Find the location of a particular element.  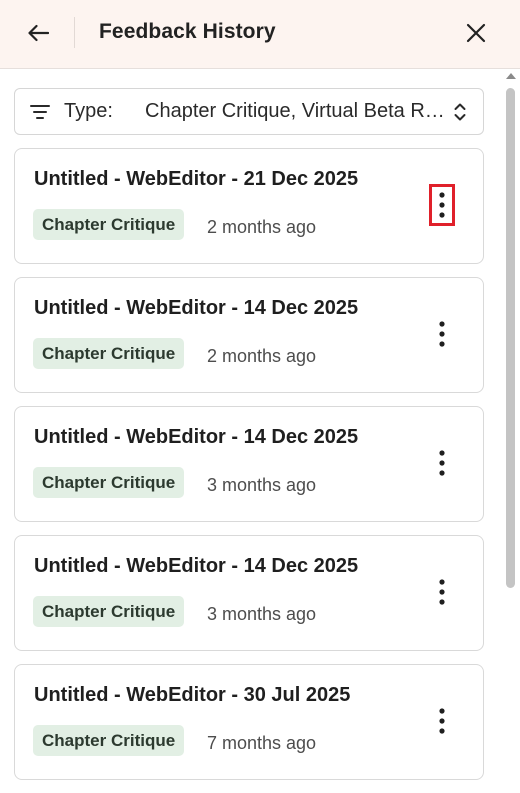

filter-value: Chapter Critique, Virtual Beta Readers is located at coordinates (296, 111).